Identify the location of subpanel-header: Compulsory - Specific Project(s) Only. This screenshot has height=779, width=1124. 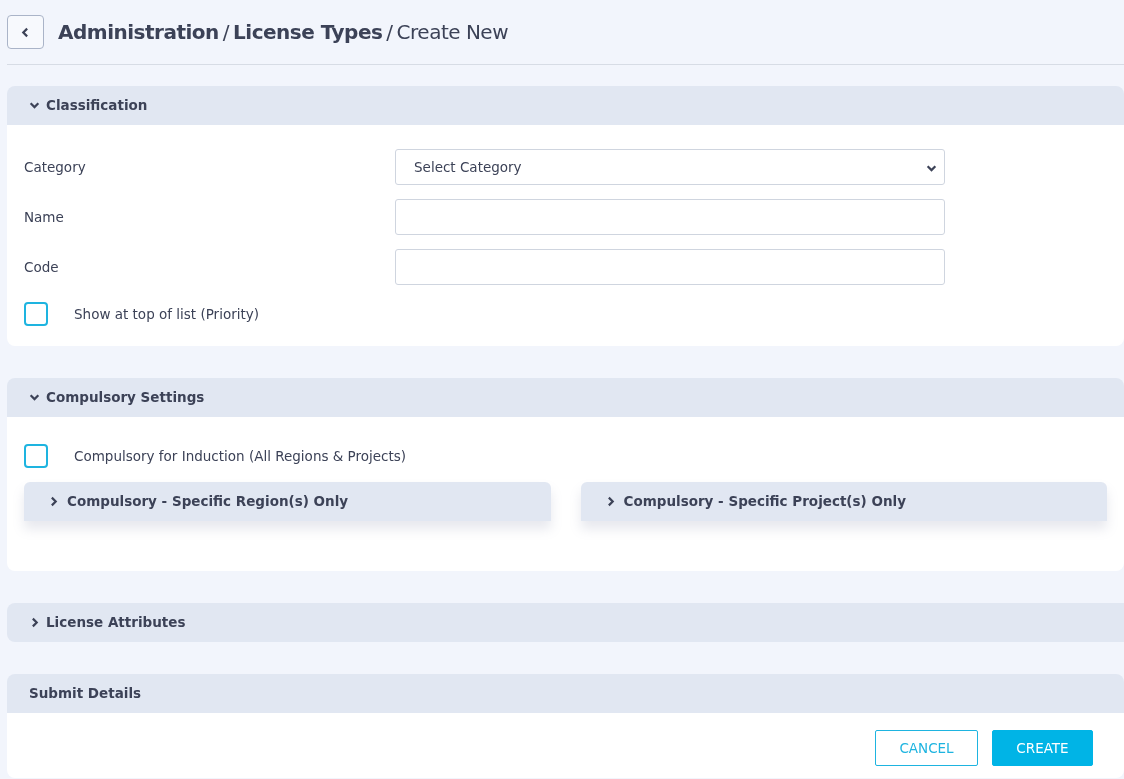
(843, 501).